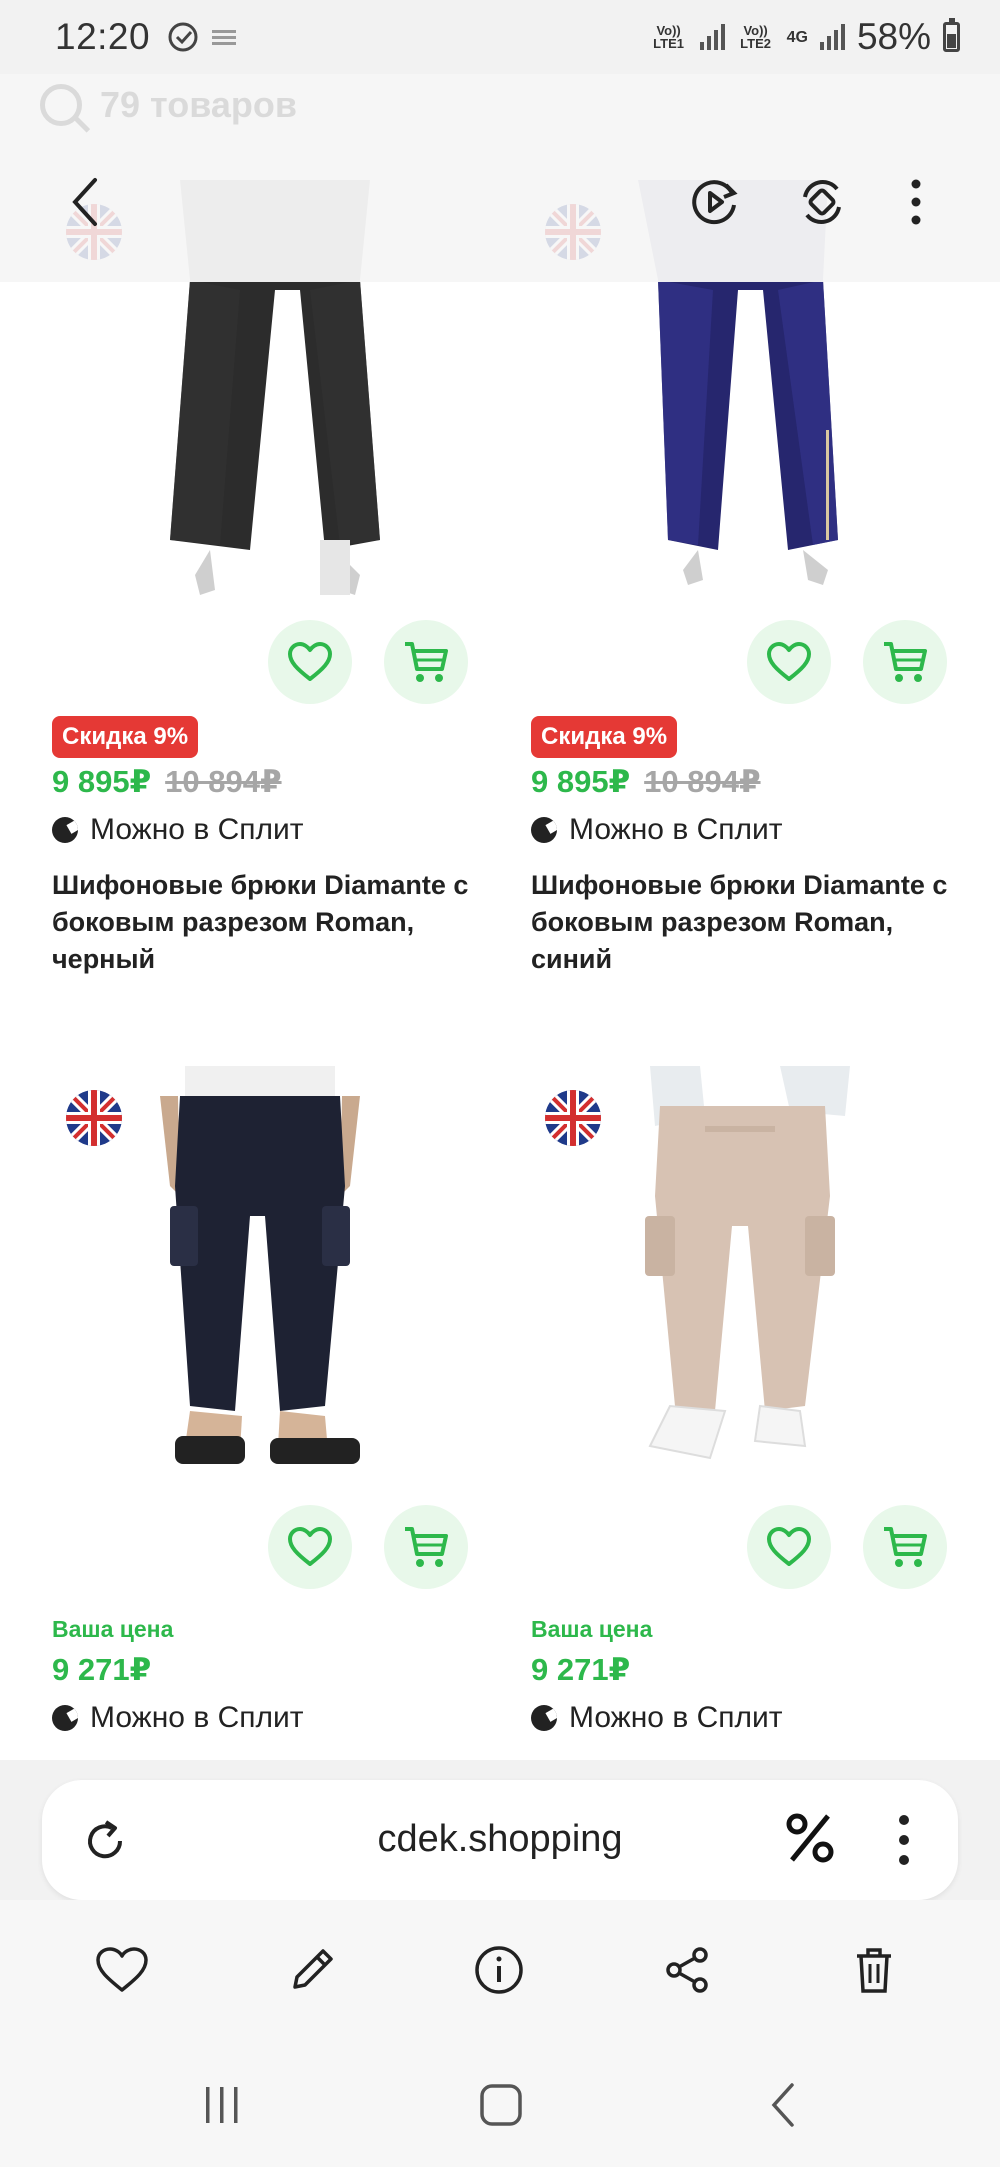  Describe the element at coordinates (500, 37) in the screenshot. I see `status-bar: 12:20 Vo)) LTE1 Vo)) LTE2 4G 58%` at that location.